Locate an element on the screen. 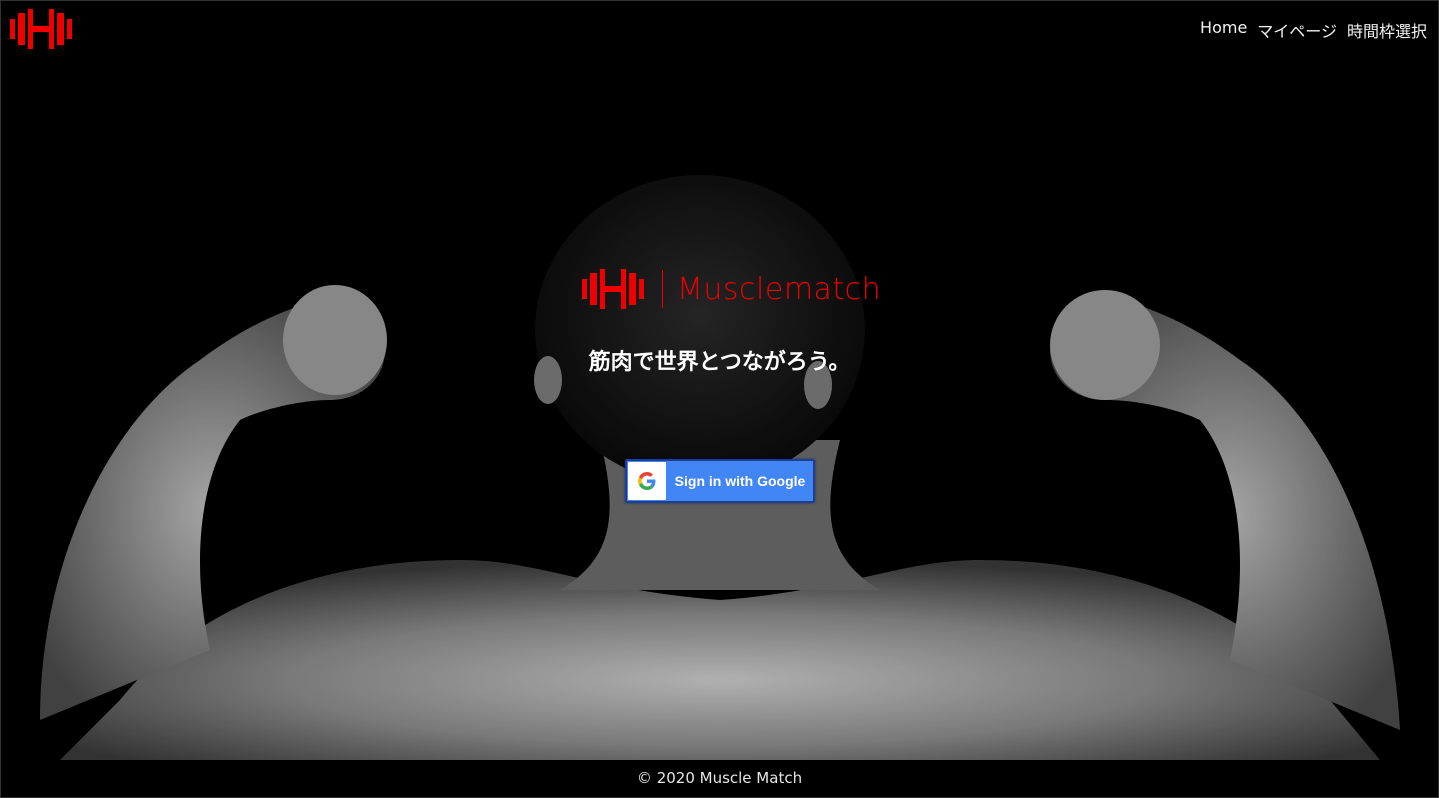 This screenshot has height=798, width=1439. nav-timeslot-link: 時間枠選択 is located at coordinates (1387, 30).